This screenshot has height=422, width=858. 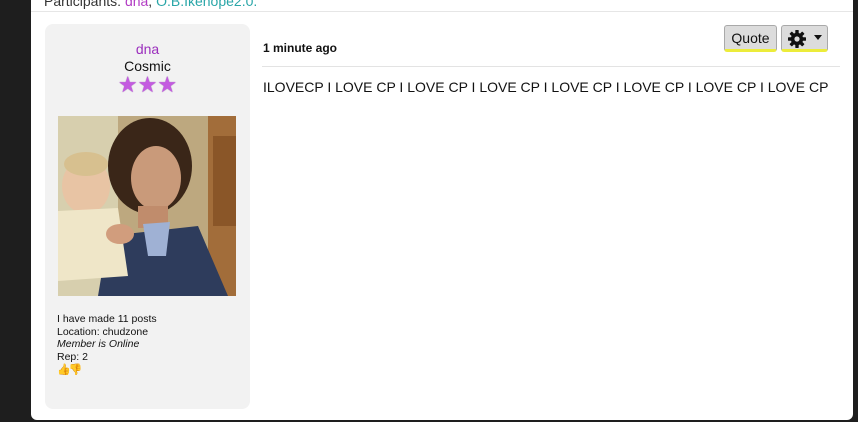 I want to click on post-divider, so click(x=551, y=66).